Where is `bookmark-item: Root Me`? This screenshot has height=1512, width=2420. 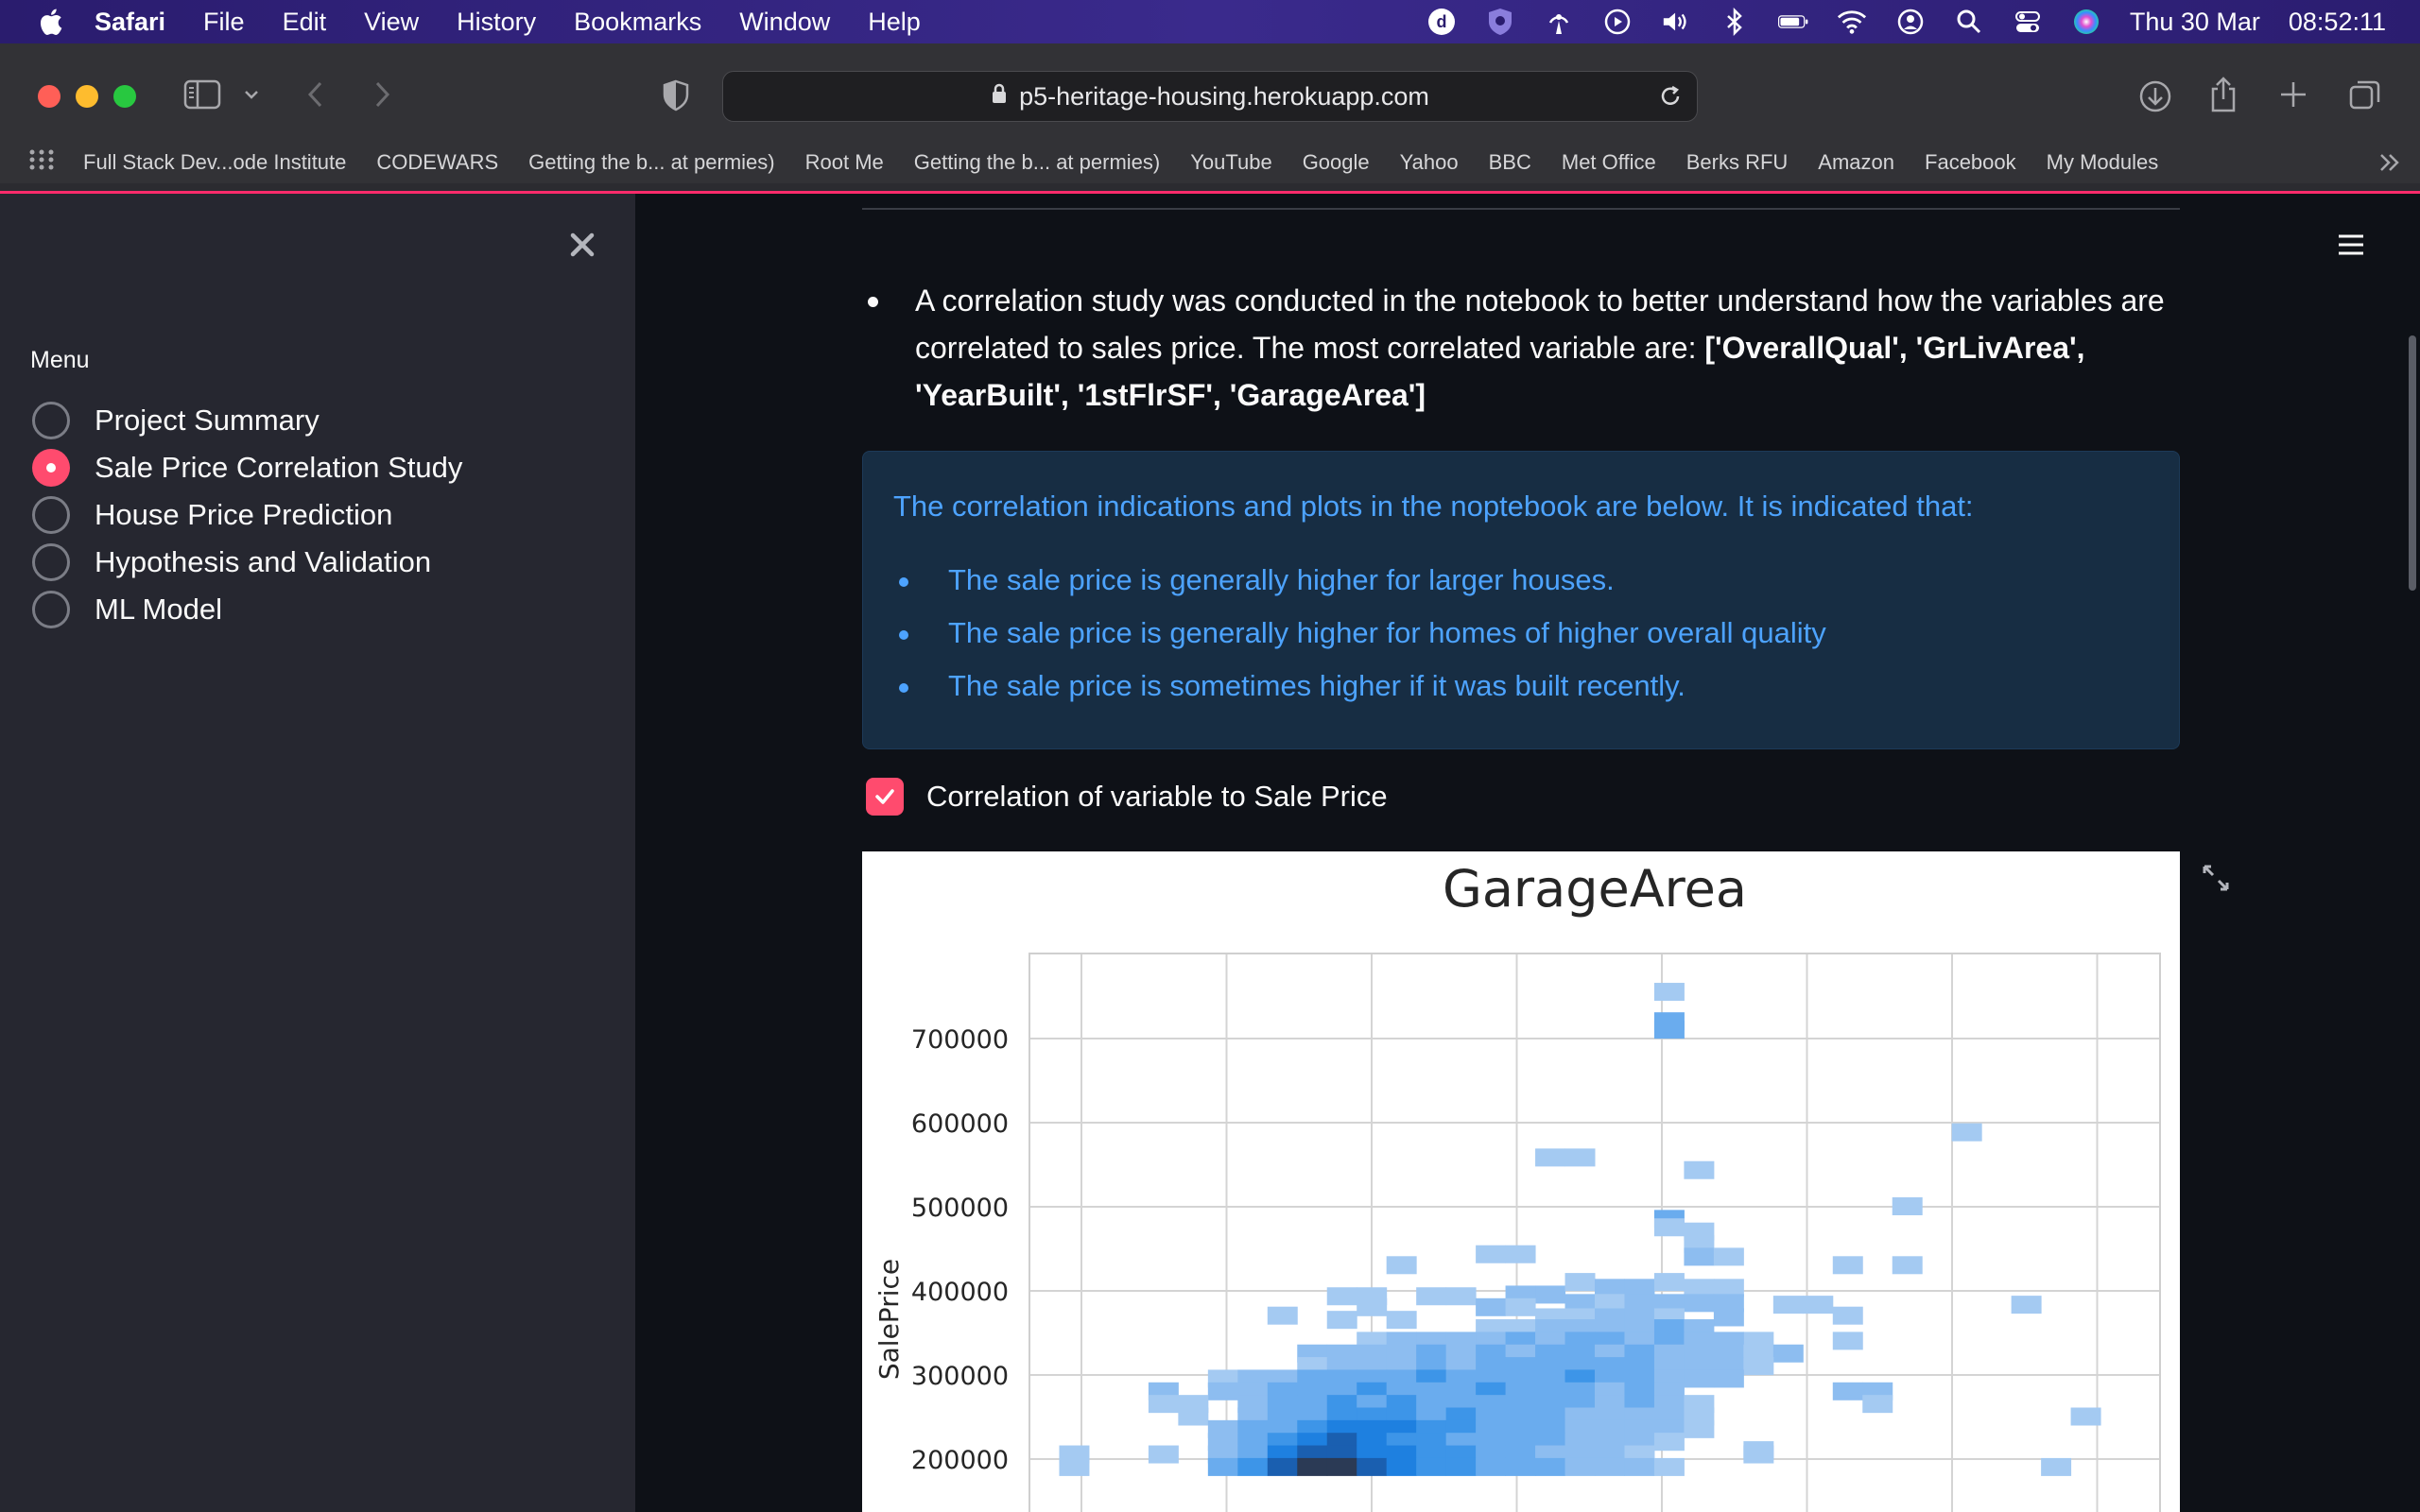
bookmark-item: Root Me is located at coordinates (845, 162).